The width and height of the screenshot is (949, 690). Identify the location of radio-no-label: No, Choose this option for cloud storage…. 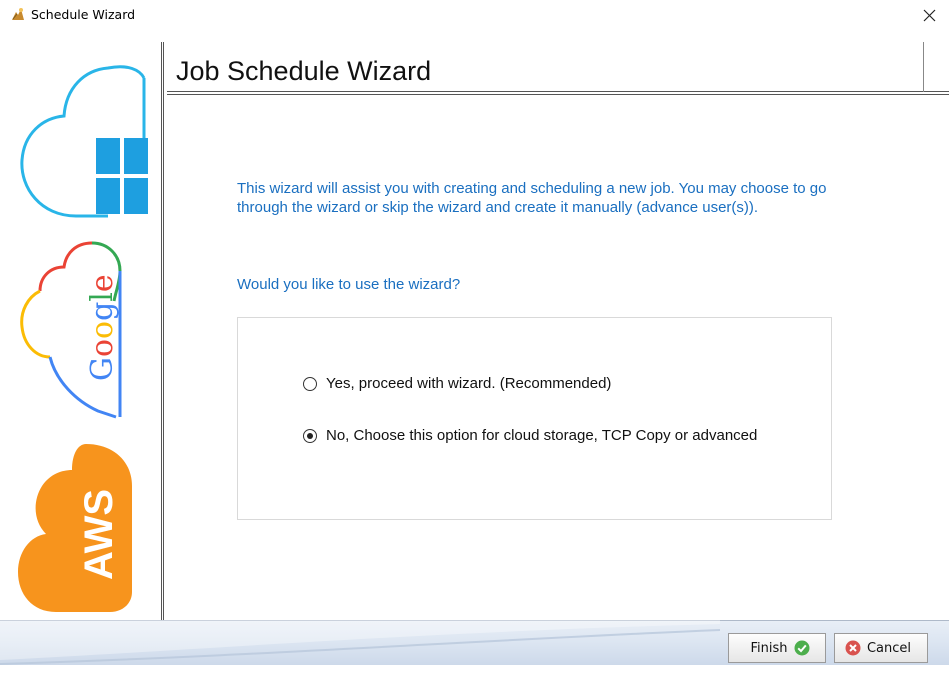
(542, 435).